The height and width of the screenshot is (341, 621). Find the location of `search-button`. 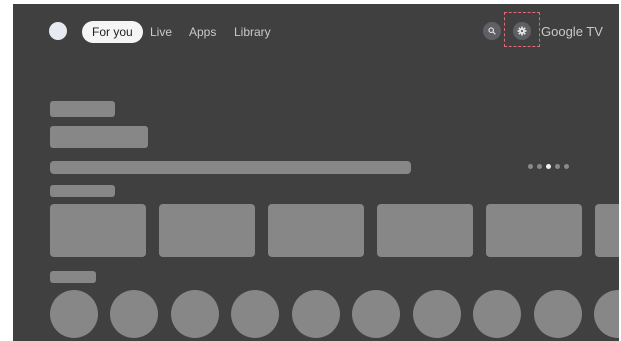

search-button is located at coordinates (492, 31).